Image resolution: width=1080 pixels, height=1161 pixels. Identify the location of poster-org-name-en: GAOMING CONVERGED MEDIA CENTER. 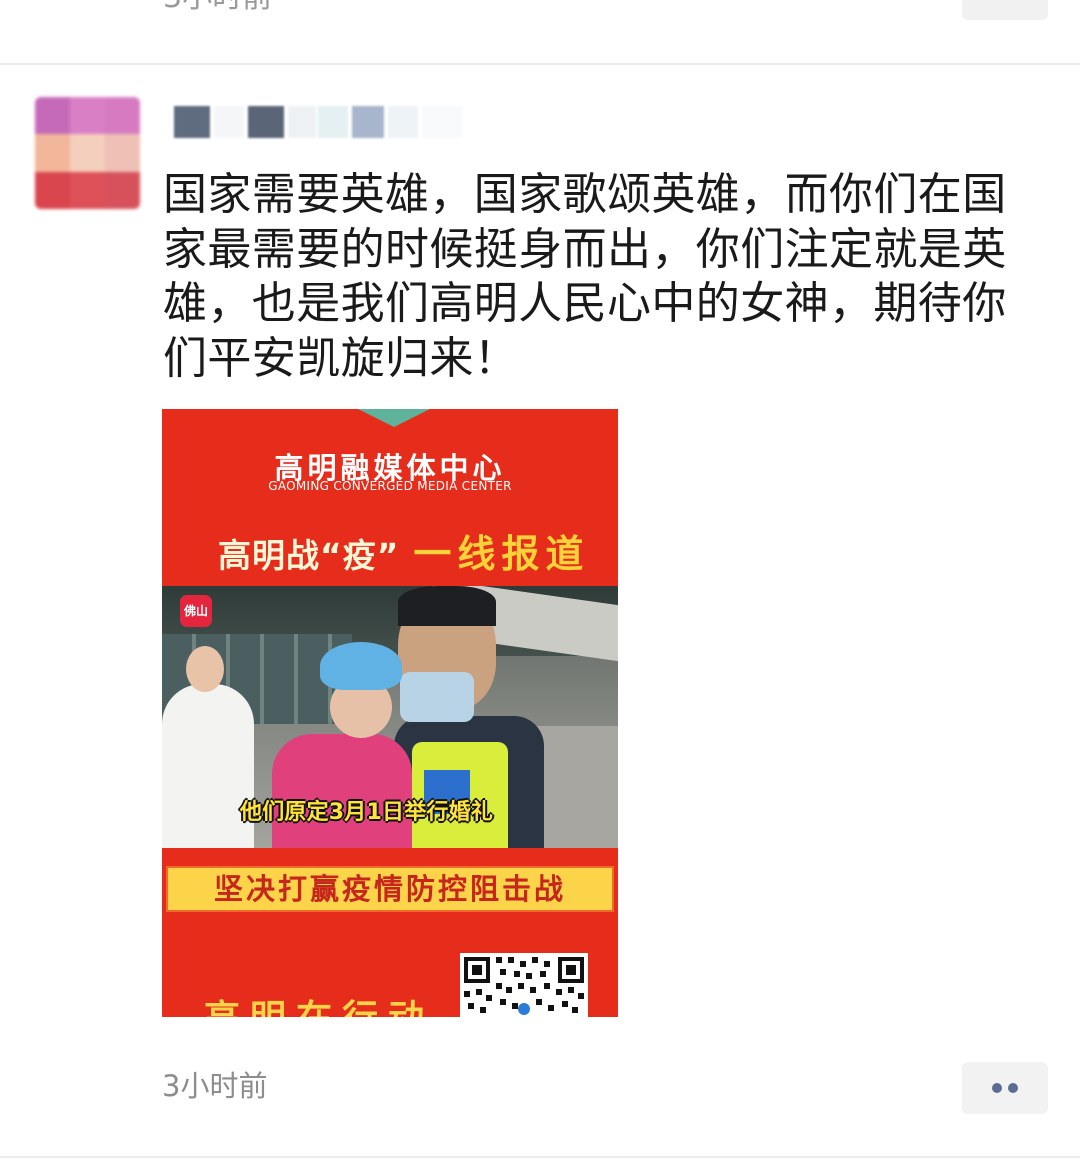
(390, 486).